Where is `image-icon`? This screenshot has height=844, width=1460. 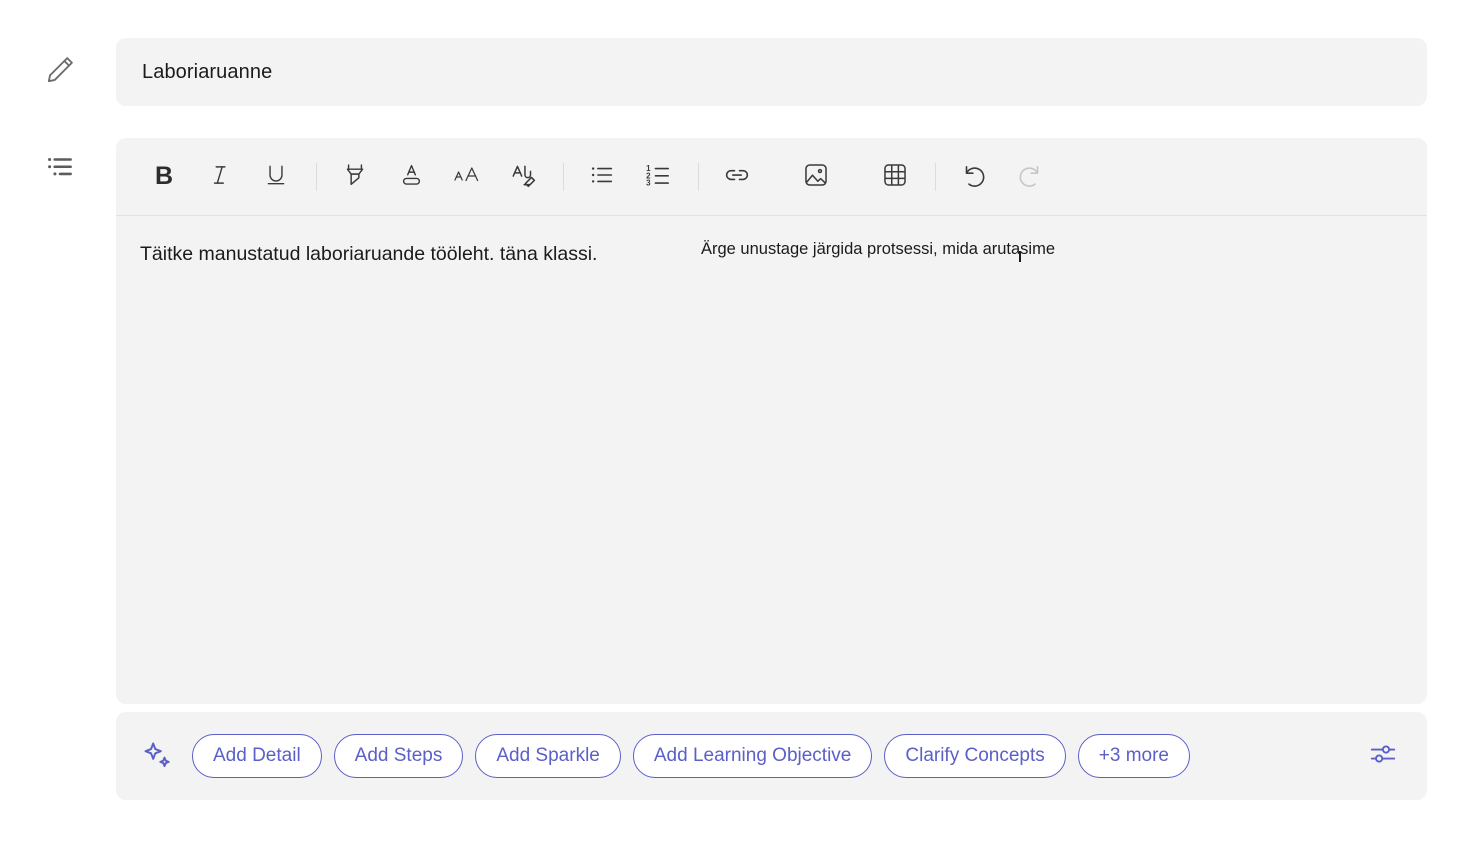 image-icon is located at coordinates (816, 176).